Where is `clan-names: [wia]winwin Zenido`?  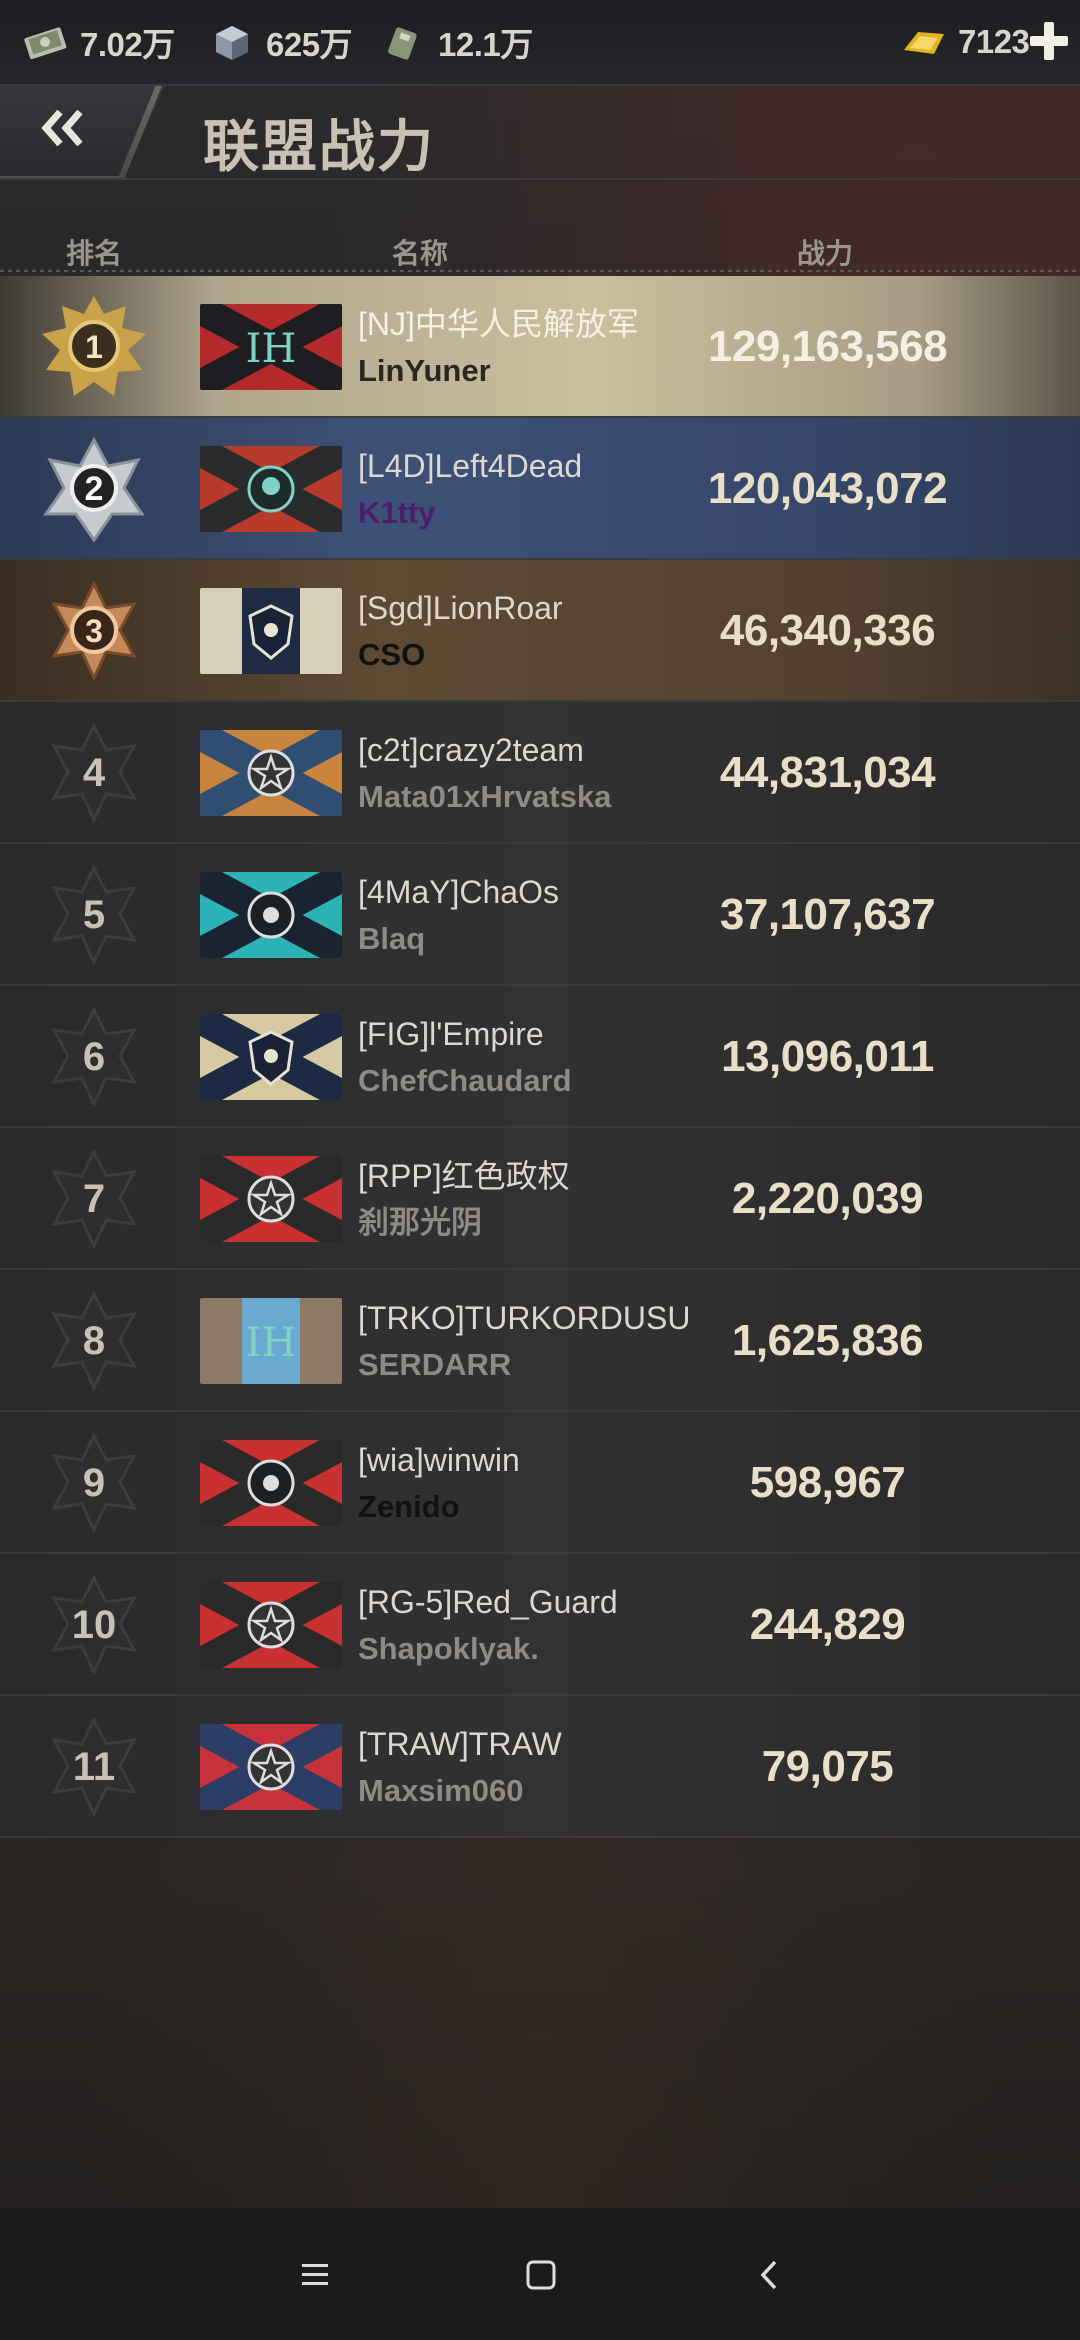
clan-names: [wia]winwin Zenido is located at coordinates (439, 1484).